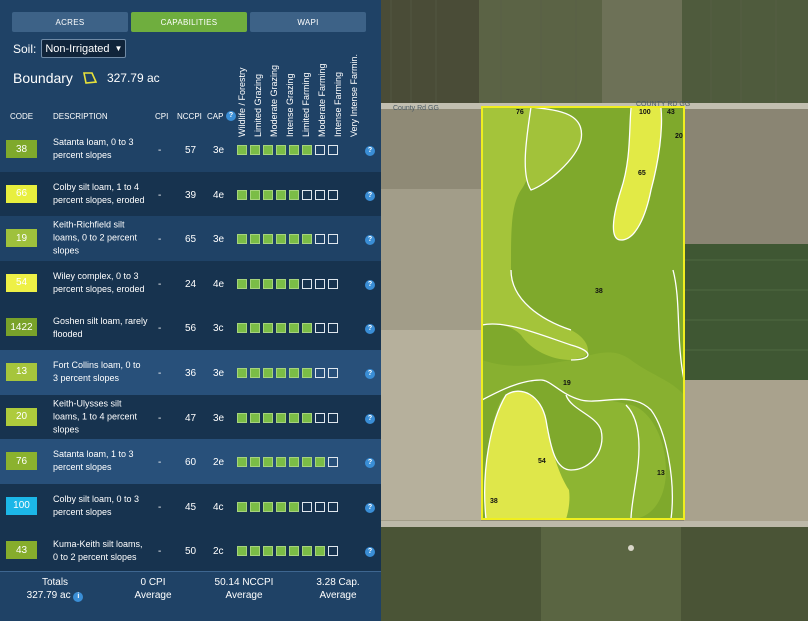 The image size is (808, 621). What do you see at coordinates (218, 329) in the screenshot?
I see `cap-value: 3c` at bounding box center [218, 329].